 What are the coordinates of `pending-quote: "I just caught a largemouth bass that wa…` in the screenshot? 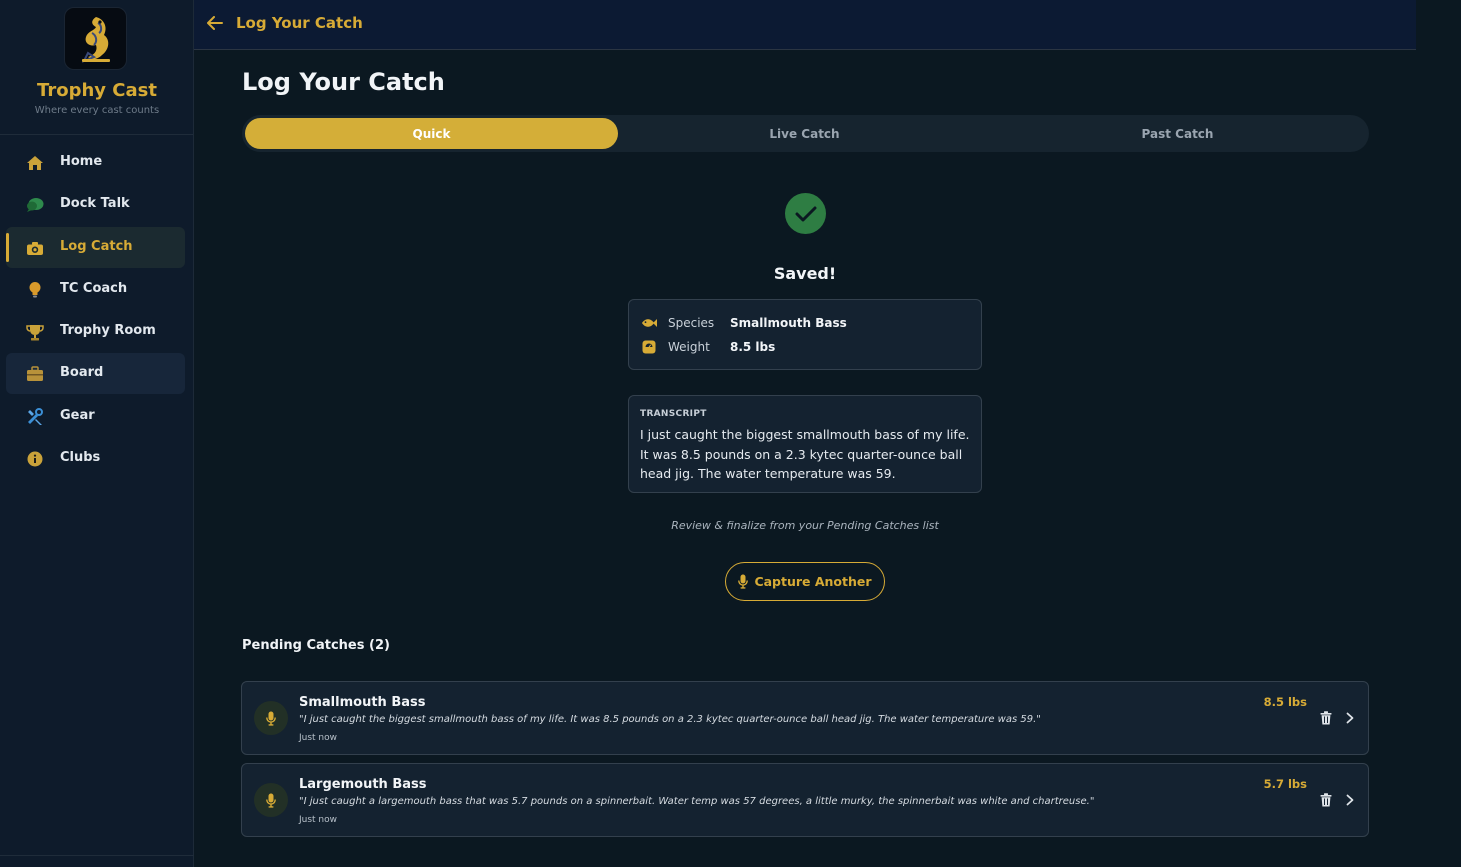 It's located at (697, 801).